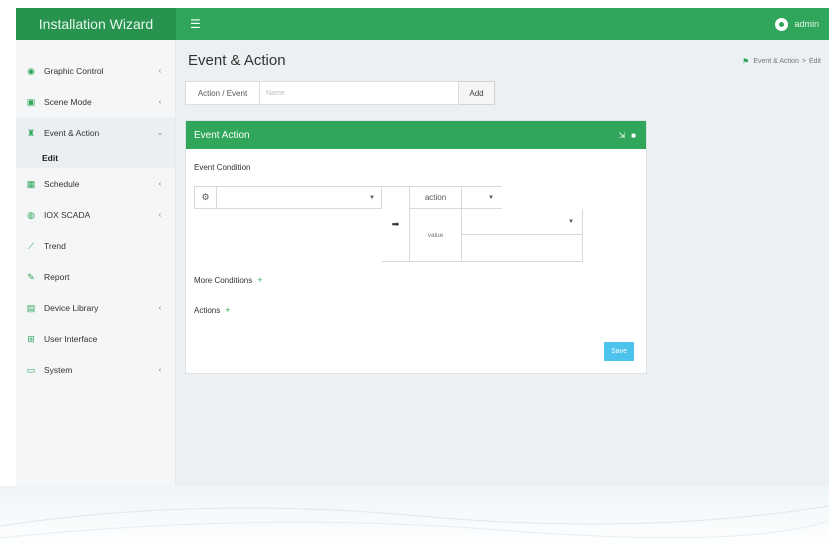 The image size is (829, 546). I want to click on condition-value-select: ▼, so click(522, 222).